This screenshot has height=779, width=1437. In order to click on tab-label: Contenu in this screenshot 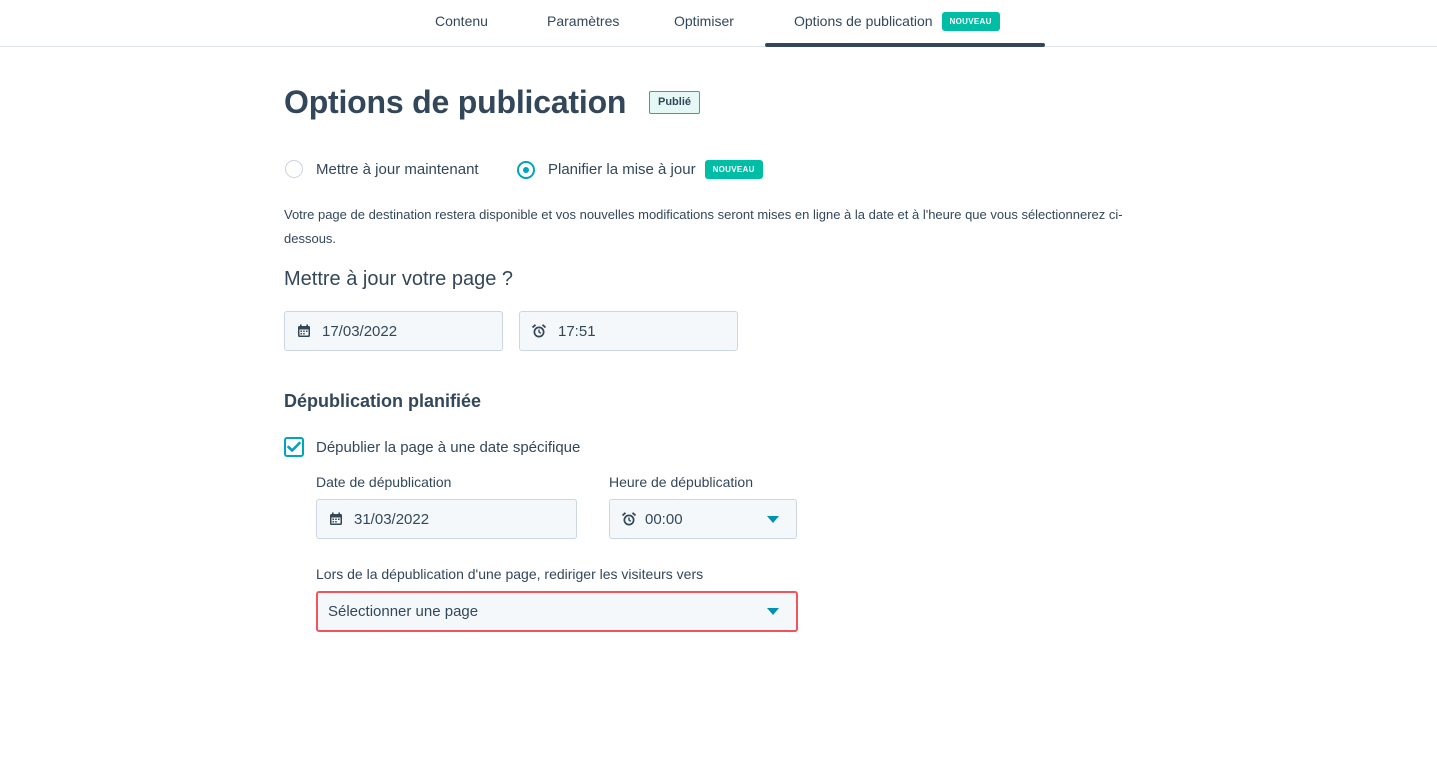, I will do `click(461, 21)`.